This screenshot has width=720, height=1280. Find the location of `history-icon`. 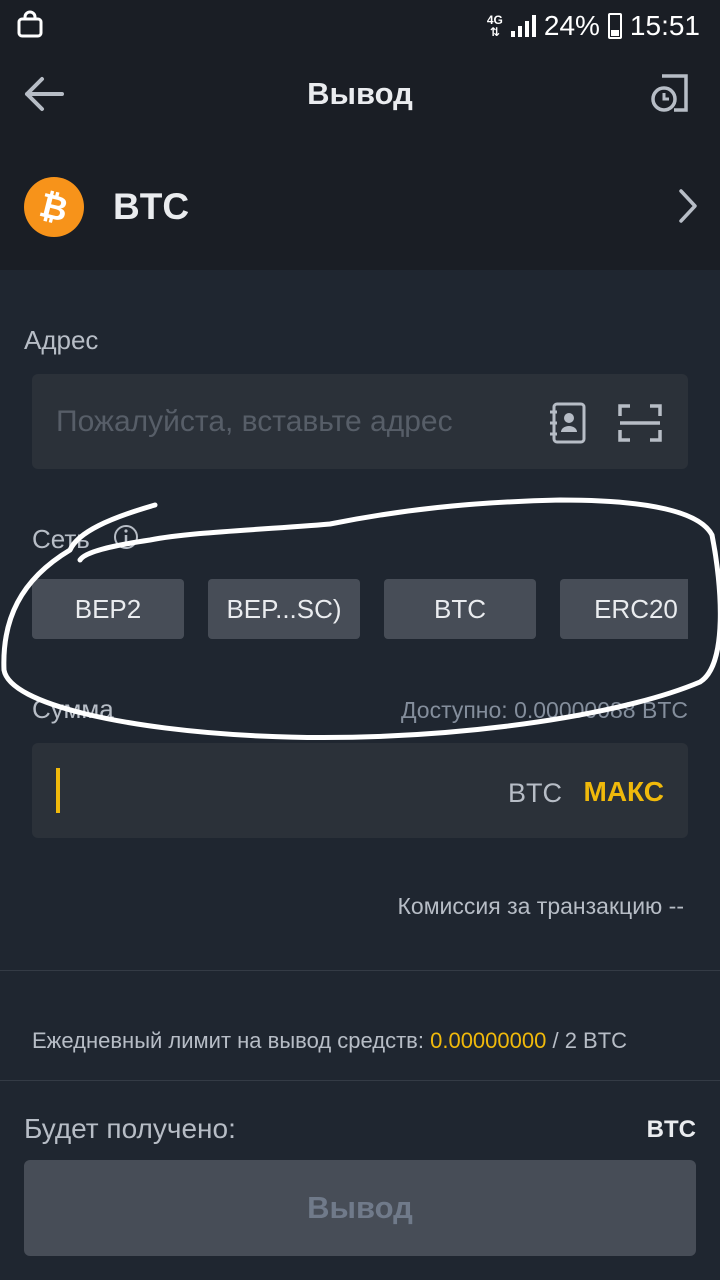

history-icon is located at coordinates (670, 93).